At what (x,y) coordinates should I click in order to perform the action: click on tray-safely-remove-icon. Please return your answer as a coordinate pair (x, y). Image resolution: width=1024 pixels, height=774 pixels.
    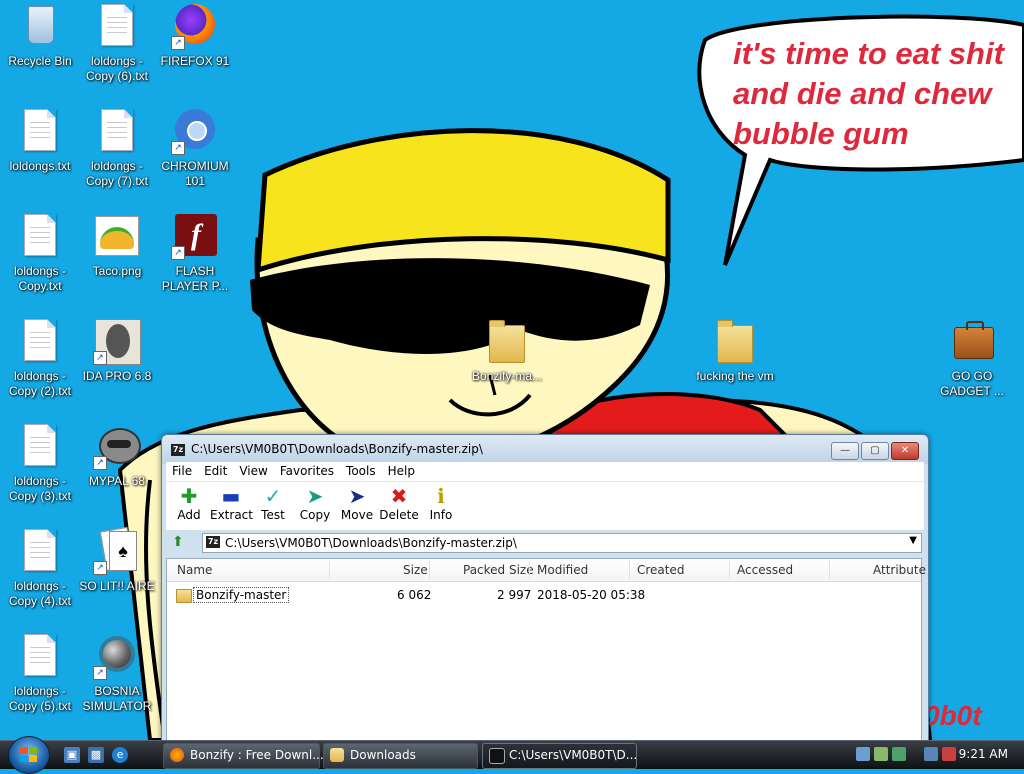
    Looking at the image, I should click on (899, 754).